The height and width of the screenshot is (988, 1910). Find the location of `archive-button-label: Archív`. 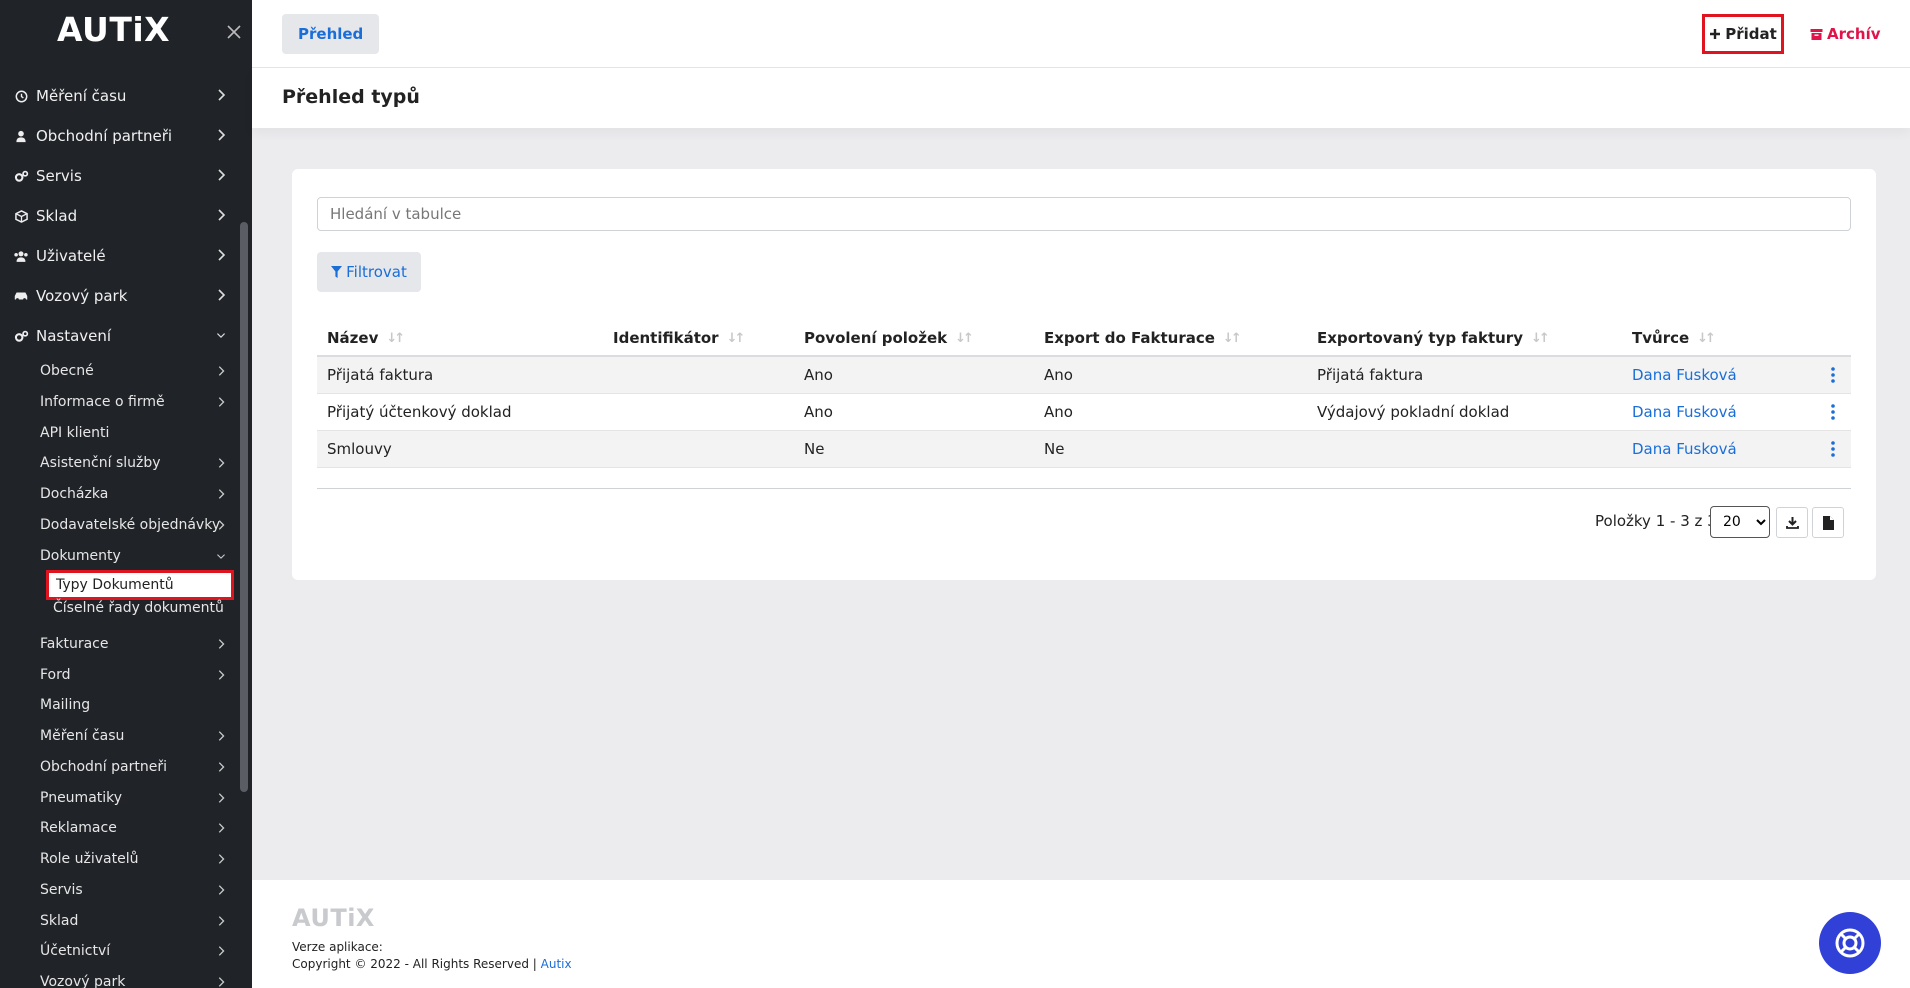

archive-button-label: Archív is located at coordinates (1854, 34).